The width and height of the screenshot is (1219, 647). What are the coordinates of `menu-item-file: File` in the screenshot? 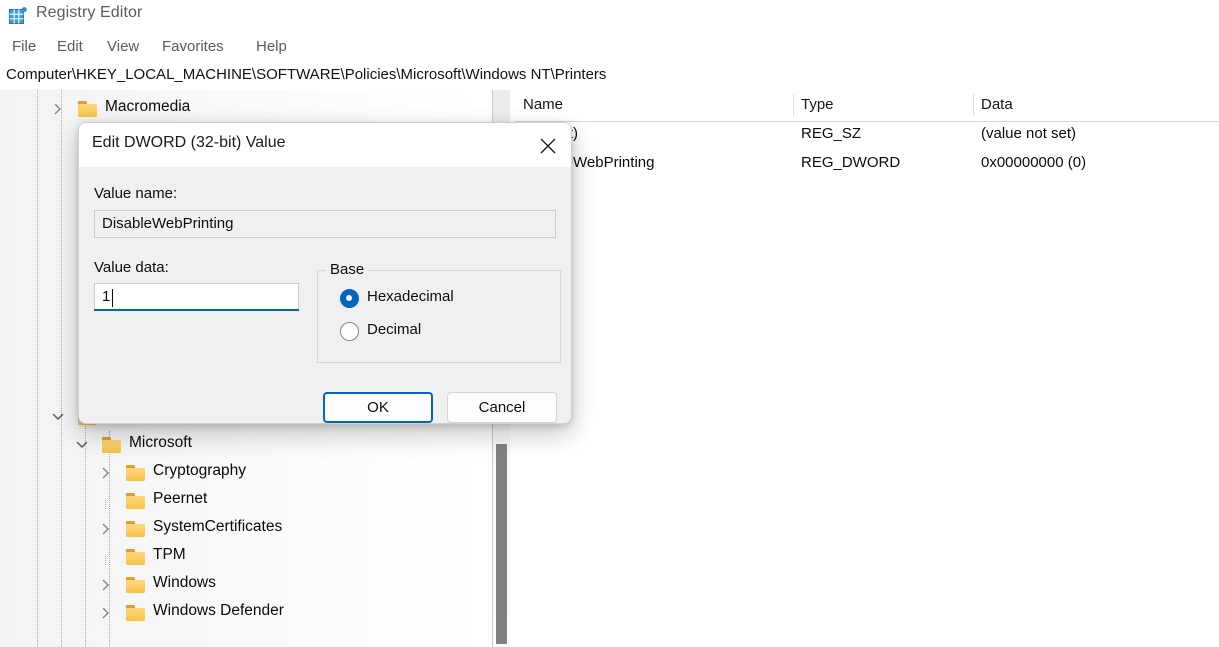 It's located at (24, 46).